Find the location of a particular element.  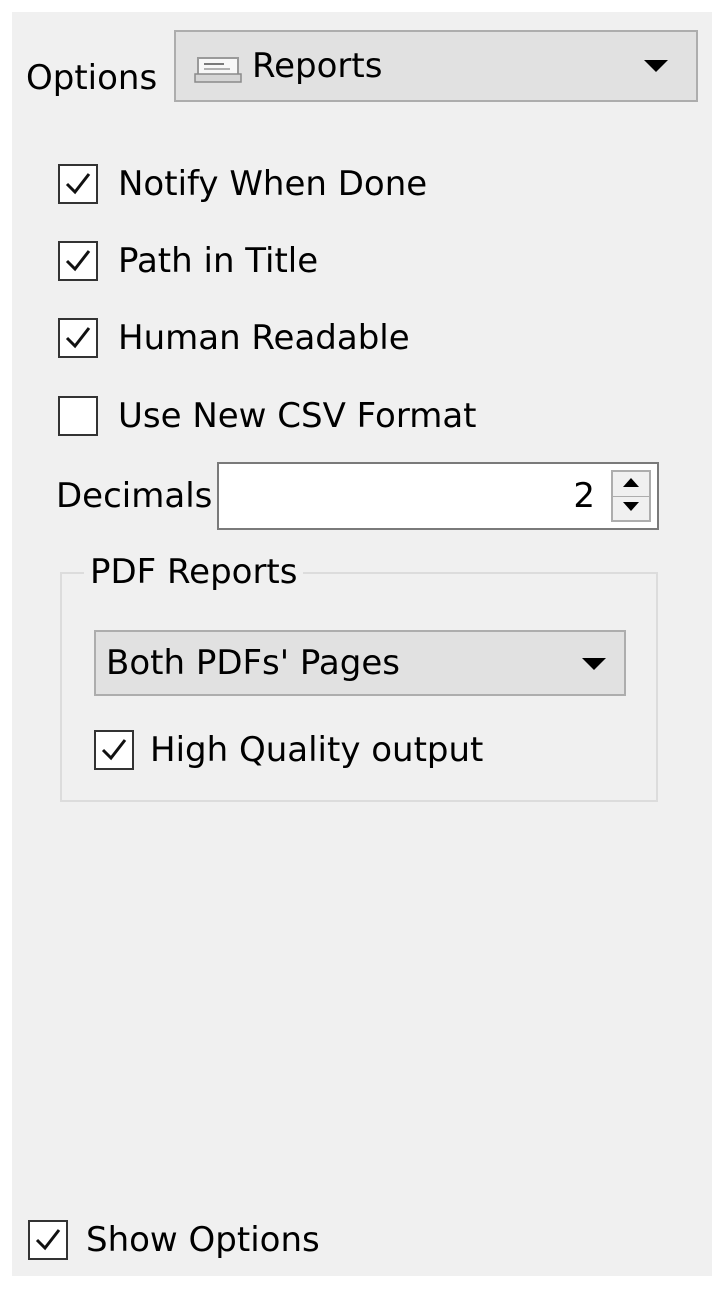

arrow-up-icon is located at coordinates (631, 482).